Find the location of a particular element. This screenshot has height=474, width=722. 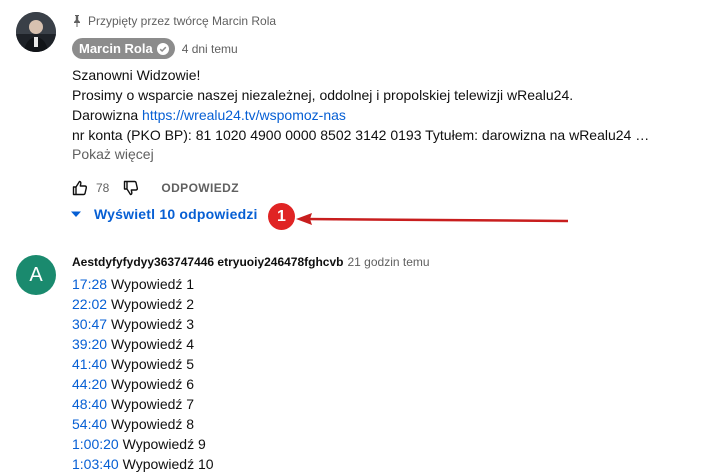

timestamp-label: Wypowiedź 2 is located at coordinates (152, 304).